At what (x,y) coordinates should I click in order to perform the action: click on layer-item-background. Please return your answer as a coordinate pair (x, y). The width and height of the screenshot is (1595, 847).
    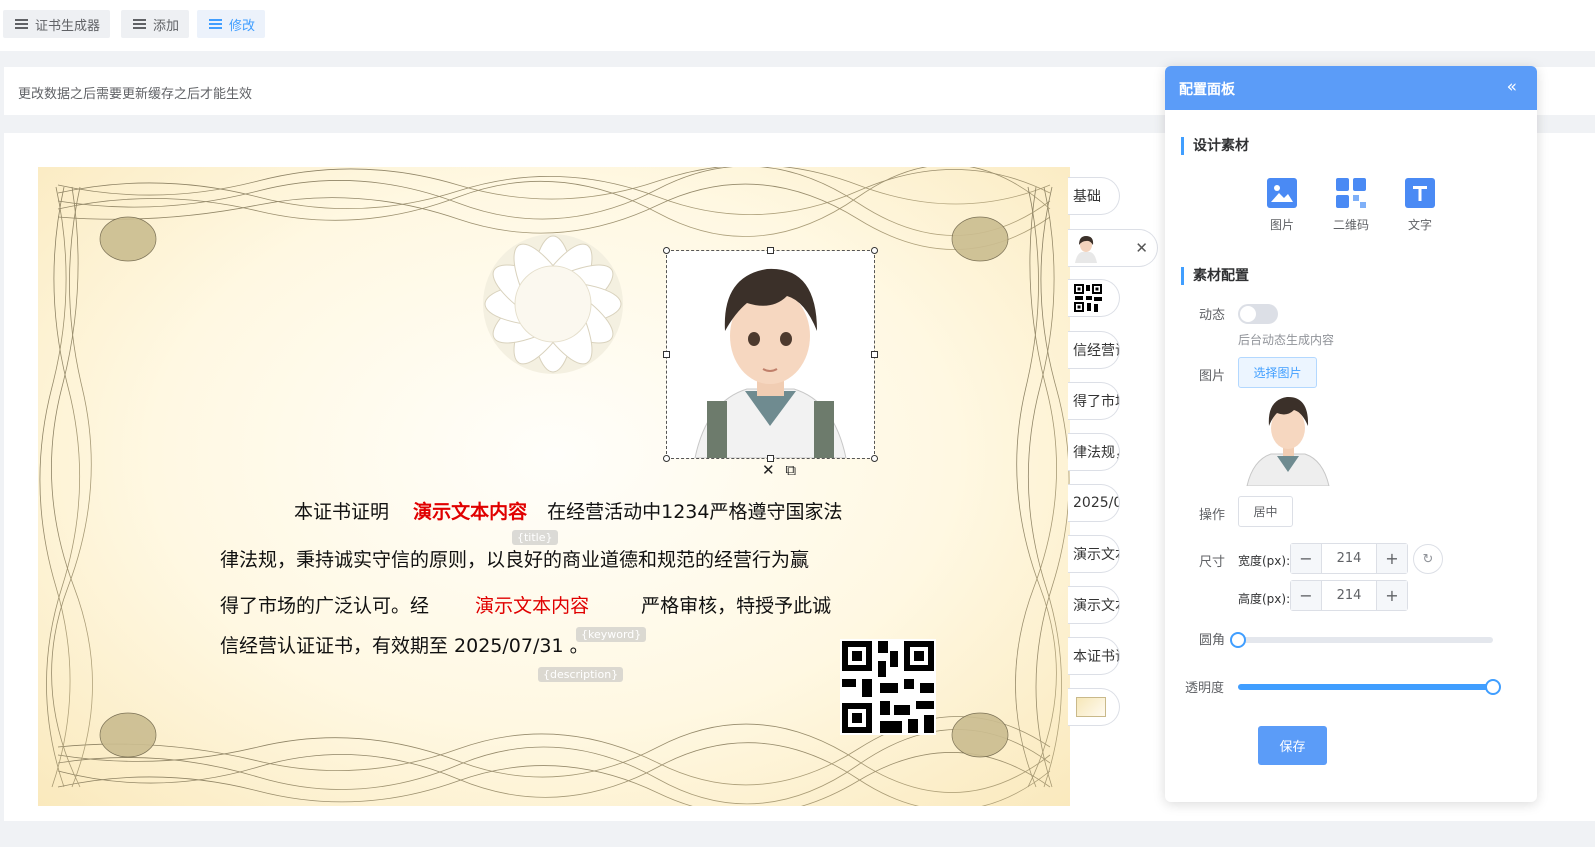
    Looking at the image, I should click on (1094, 707).